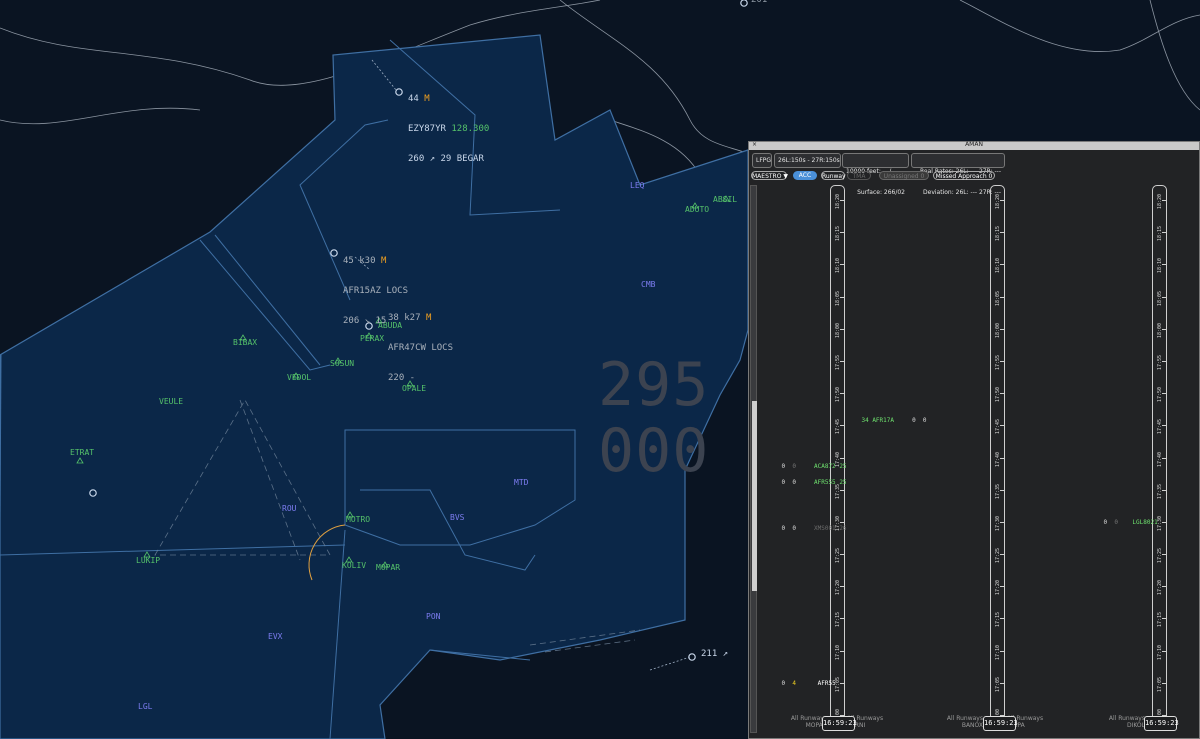  What do you see at coordinates (245, 342) in the screenshot?
I see `waypoint-label: BIBAX` at bounding box center [245, 342].